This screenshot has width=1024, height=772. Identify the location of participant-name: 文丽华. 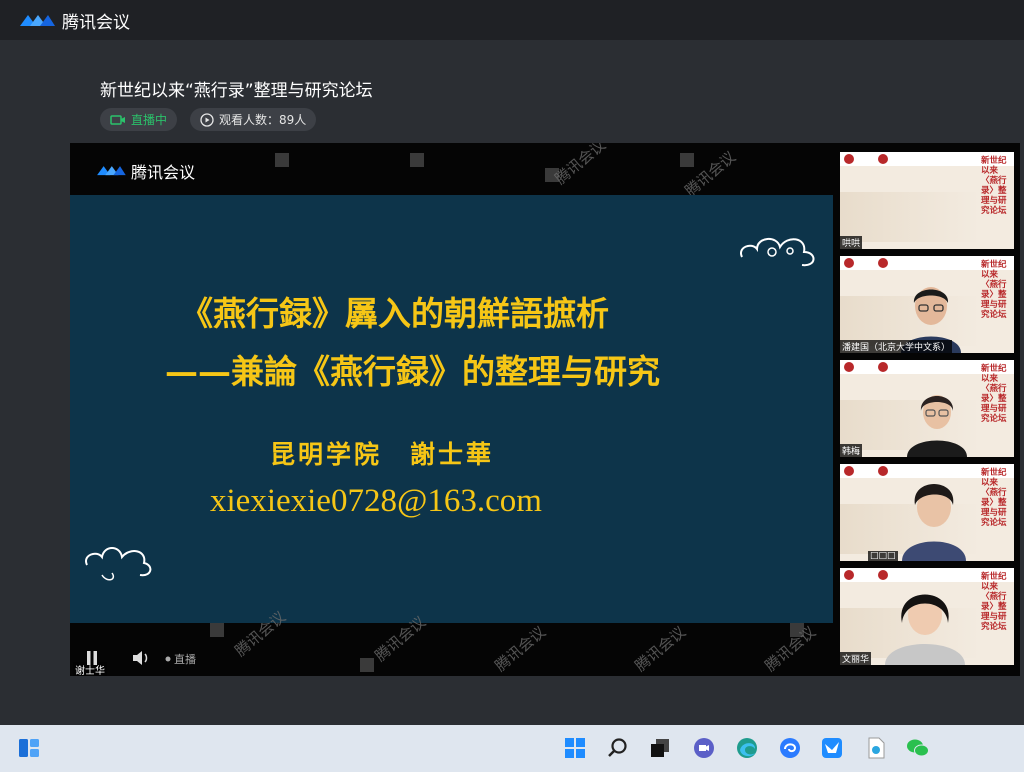
(856, 658).